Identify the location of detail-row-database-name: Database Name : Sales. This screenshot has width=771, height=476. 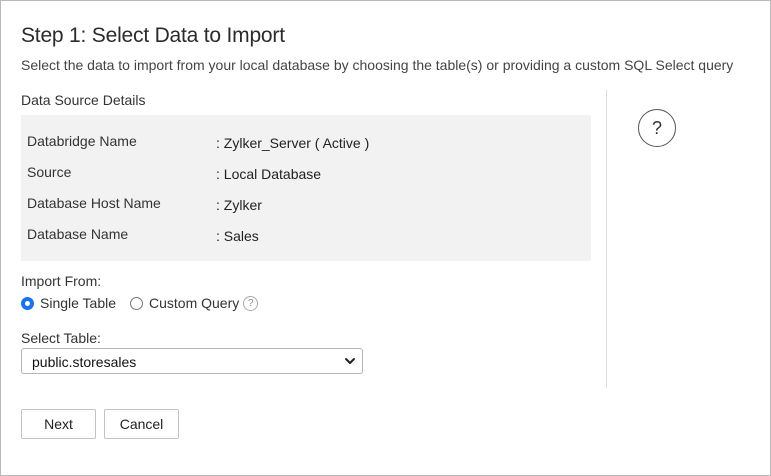
(306, 236).